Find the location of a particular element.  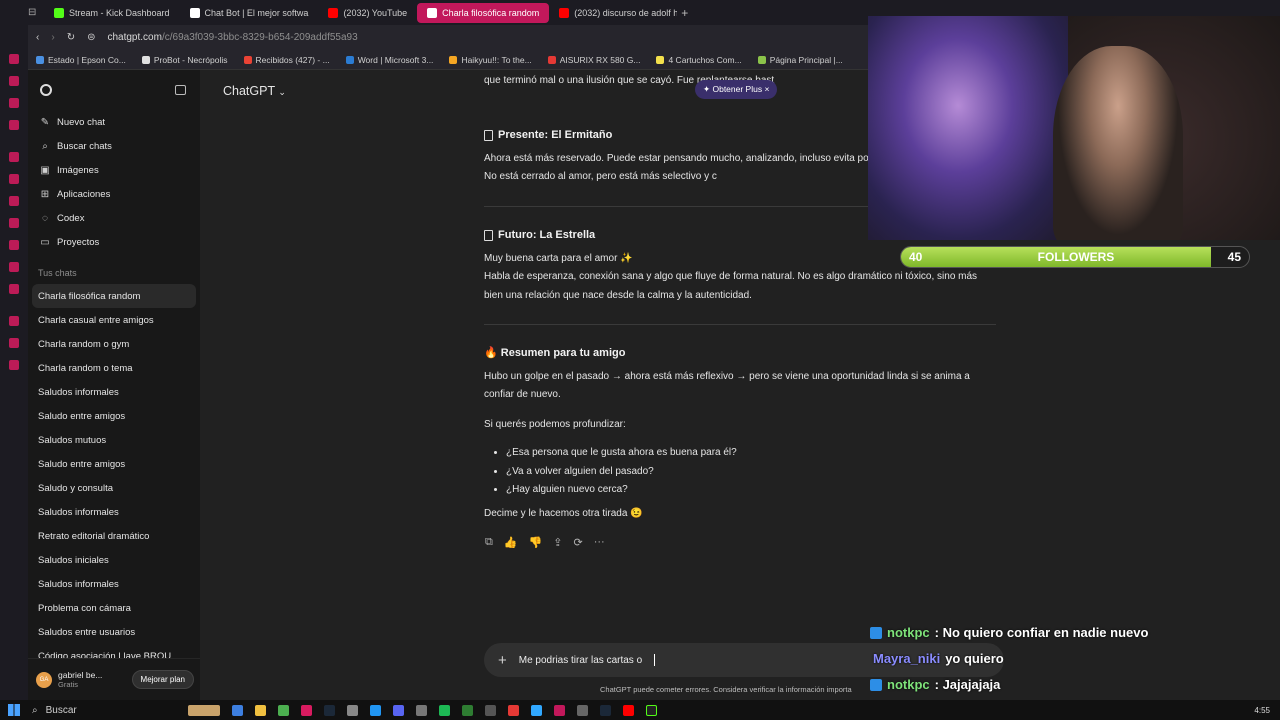

get-plus-button: ✦ Obtener Plus × is located at coordinates (736, 89).